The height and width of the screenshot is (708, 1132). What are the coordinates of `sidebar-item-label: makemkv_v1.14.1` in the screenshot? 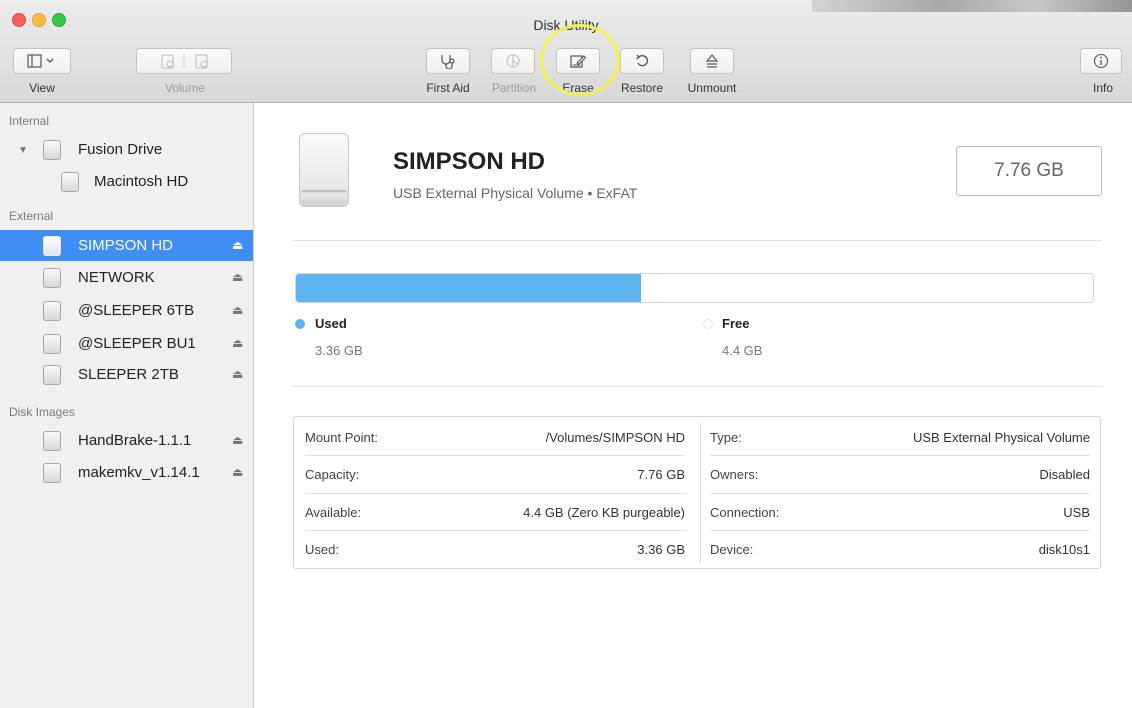 It's located at (139, 472).